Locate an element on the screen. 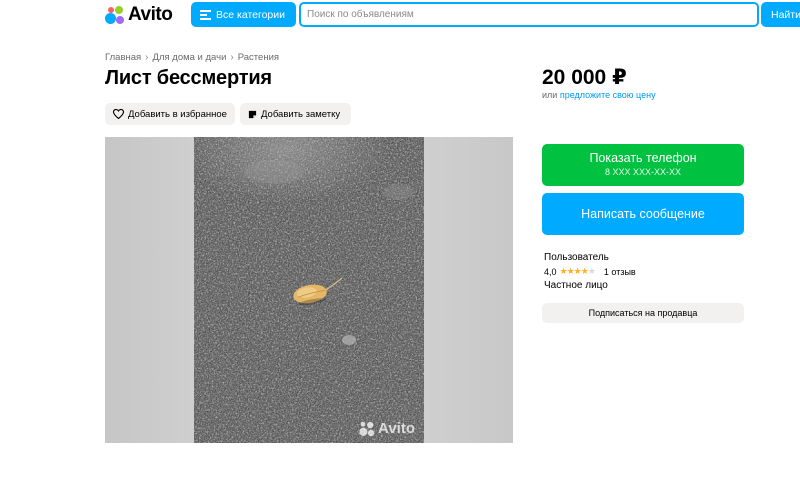 The height and width of the screenshot is (480, 800). note-icon is located at coordinates (252, 114).